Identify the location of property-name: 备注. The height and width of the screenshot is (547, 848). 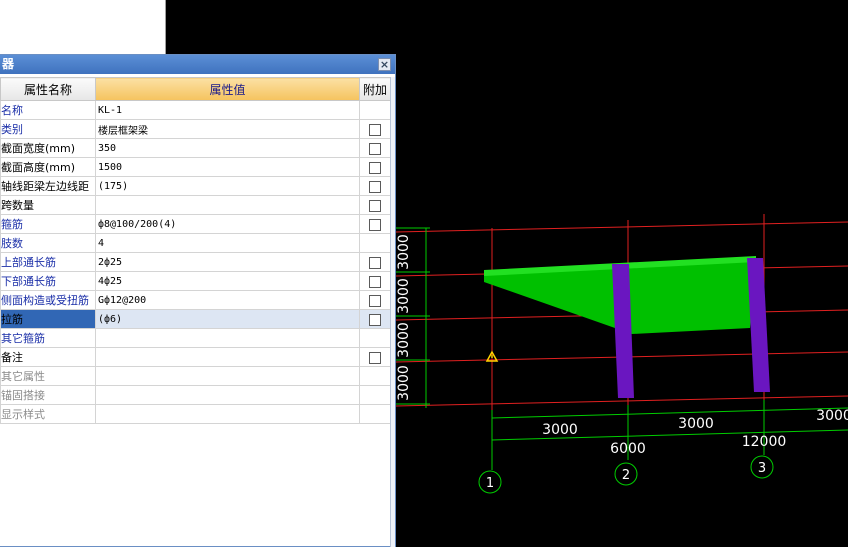
(48, 357).